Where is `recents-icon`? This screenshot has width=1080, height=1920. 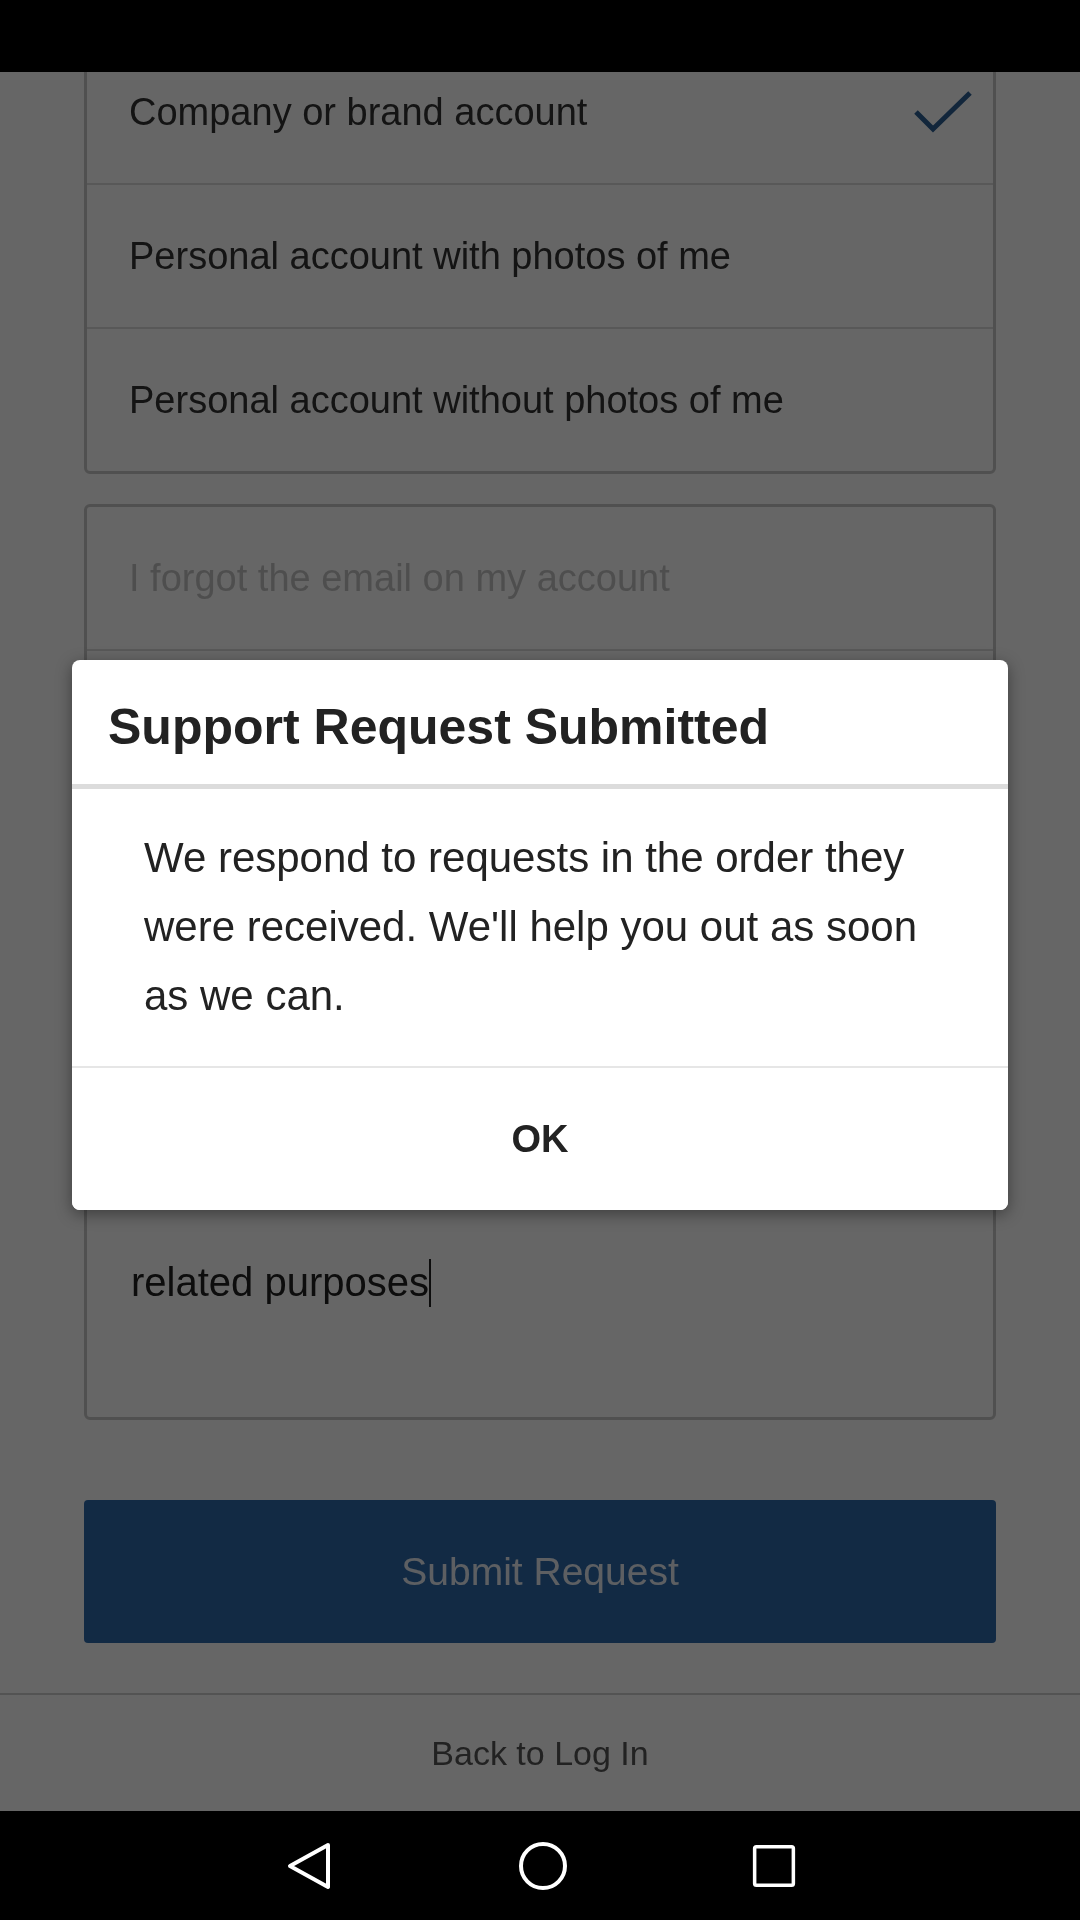 recents-icon is located at coordinates (774, 1865).